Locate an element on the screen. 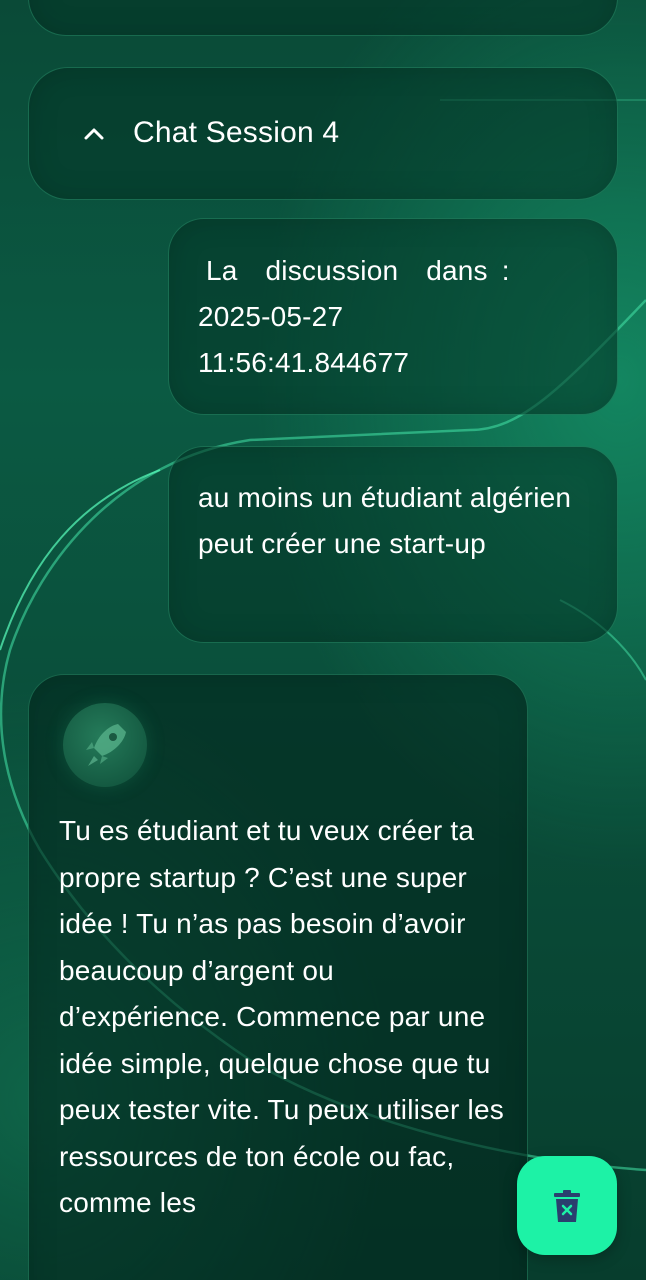 This screenshot has width=646, height=1280. delete-button is located at coordinates (567, 1205).